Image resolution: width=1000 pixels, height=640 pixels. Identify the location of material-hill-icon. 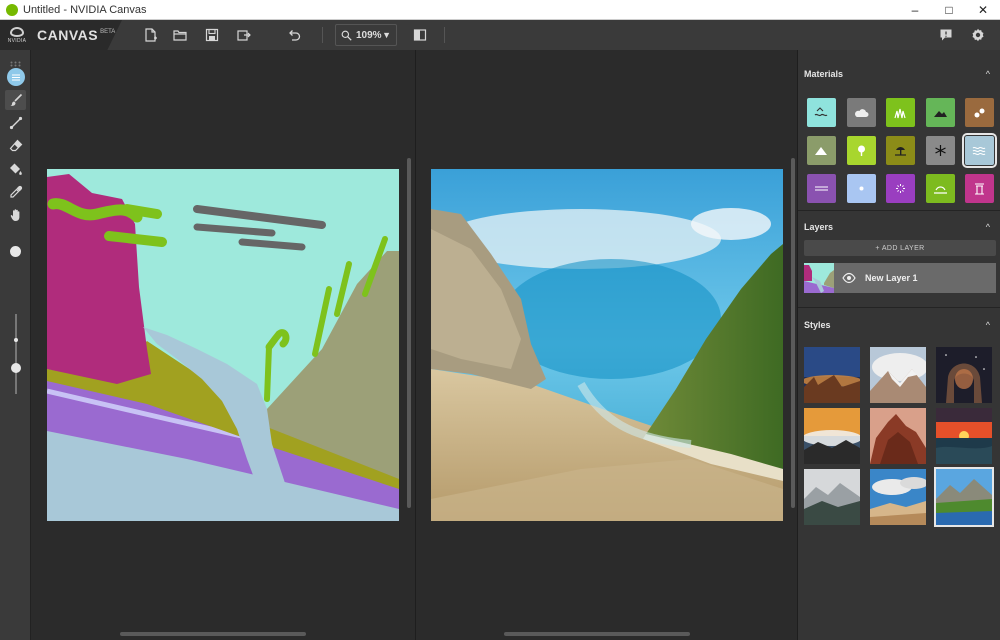
(940, 114).